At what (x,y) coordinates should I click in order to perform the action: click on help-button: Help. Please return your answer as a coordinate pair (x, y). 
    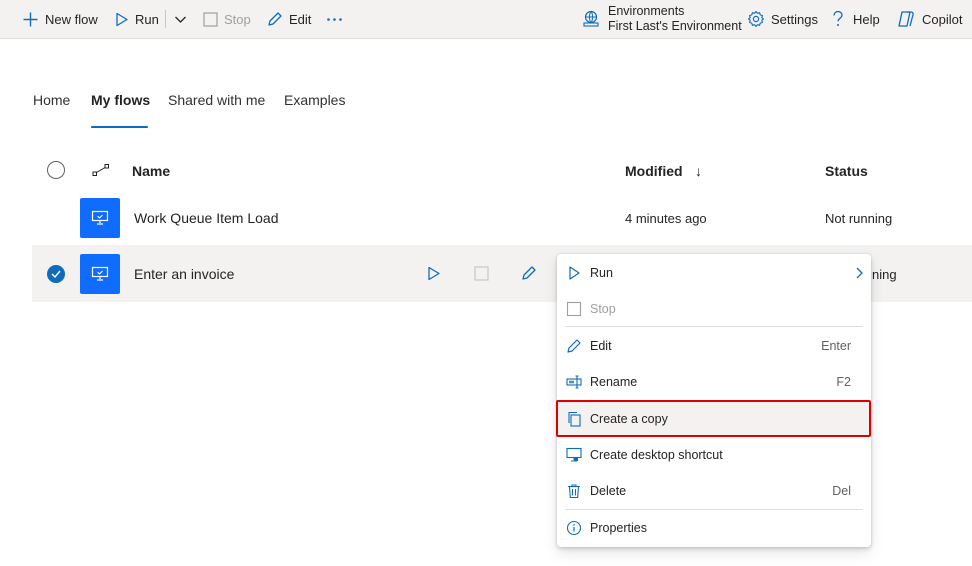
    Looking at the image, I should click on (855, 19).